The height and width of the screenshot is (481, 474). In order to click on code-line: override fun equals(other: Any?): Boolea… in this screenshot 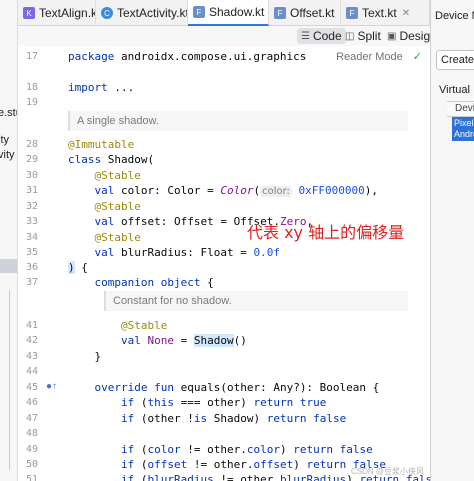, I will do `click(237, 387)`.